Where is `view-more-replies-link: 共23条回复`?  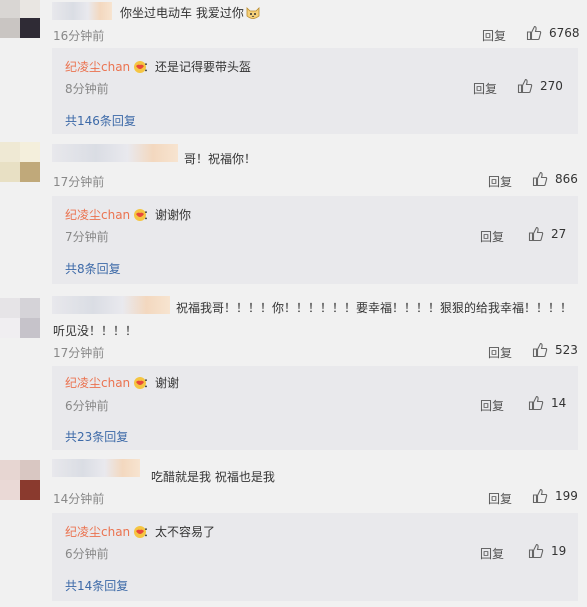
view-more-replies-link: 共23条回复 is located at coordinates (96, 436).